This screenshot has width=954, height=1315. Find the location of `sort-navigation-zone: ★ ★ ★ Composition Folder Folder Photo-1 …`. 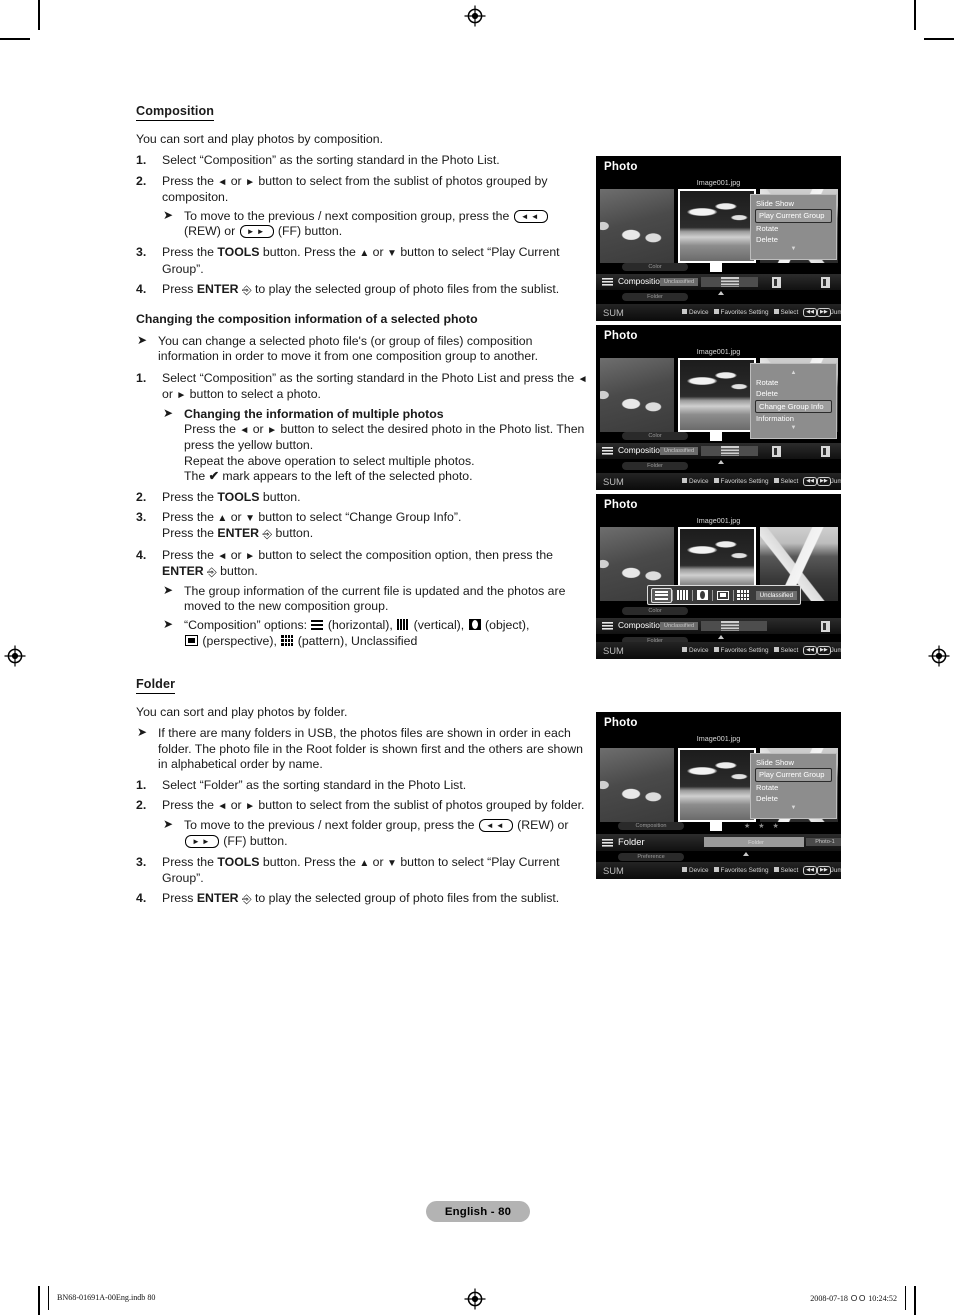

sort-navigation-zone: ★ ★ ★ Composition Folder Folder Photo-1 … is located at coordinates (718, 843).